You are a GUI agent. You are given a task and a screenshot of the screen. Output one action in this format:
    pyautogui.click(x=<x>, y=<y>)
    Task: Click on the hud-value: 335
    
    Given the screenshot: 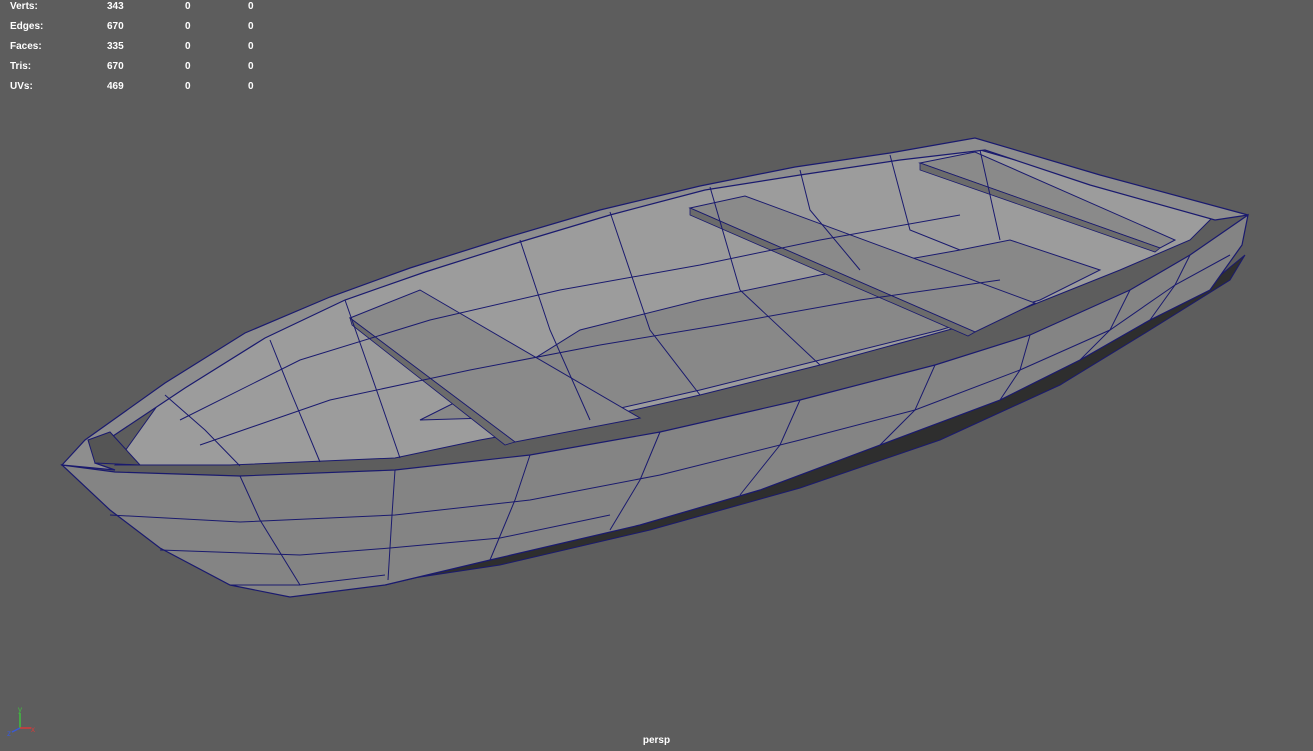 What is the action you would take?
    pyautogui.click(x=115, y=46)
    